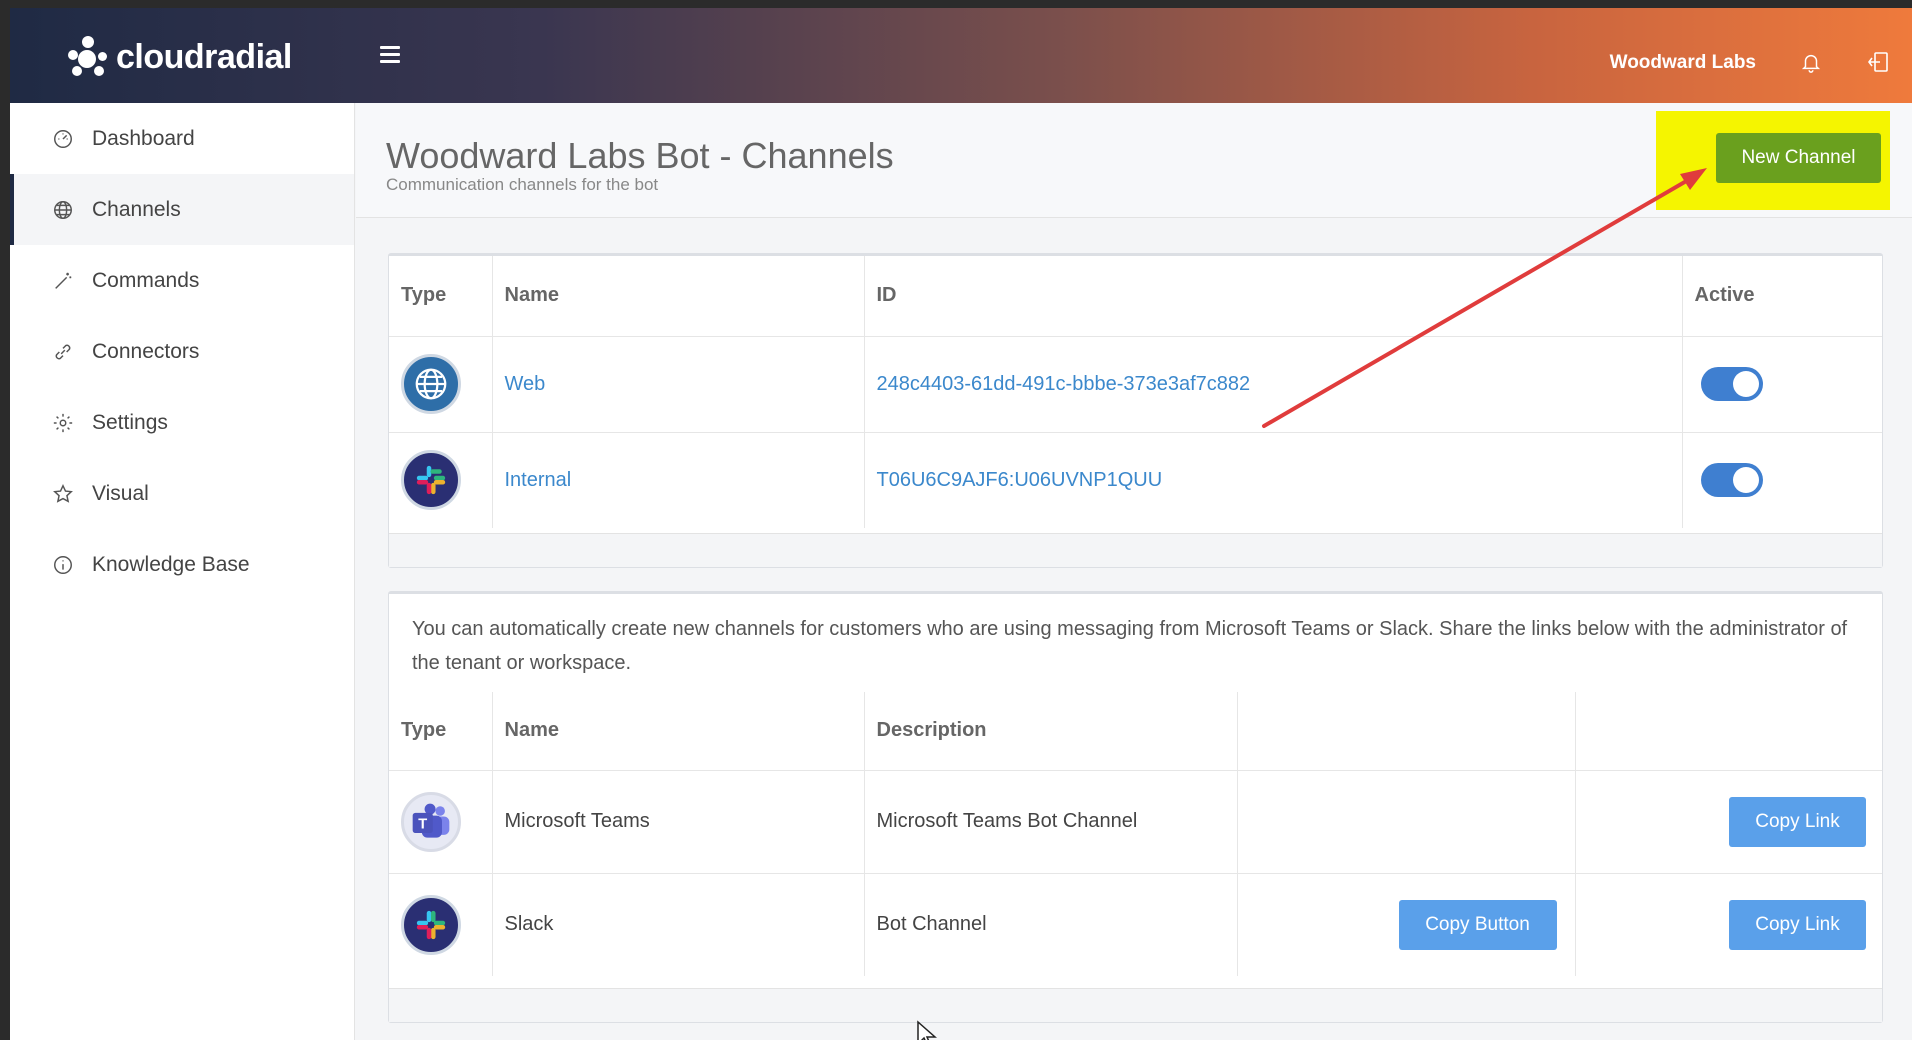 This screenshot has width=1912, height=1040. I want to click on organization-name: Woodward Labs, so click(1683, 63).